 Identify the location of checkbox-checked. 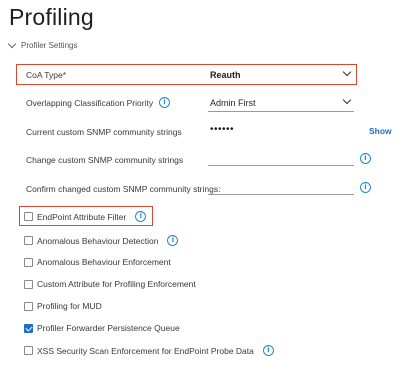
(28, 328).